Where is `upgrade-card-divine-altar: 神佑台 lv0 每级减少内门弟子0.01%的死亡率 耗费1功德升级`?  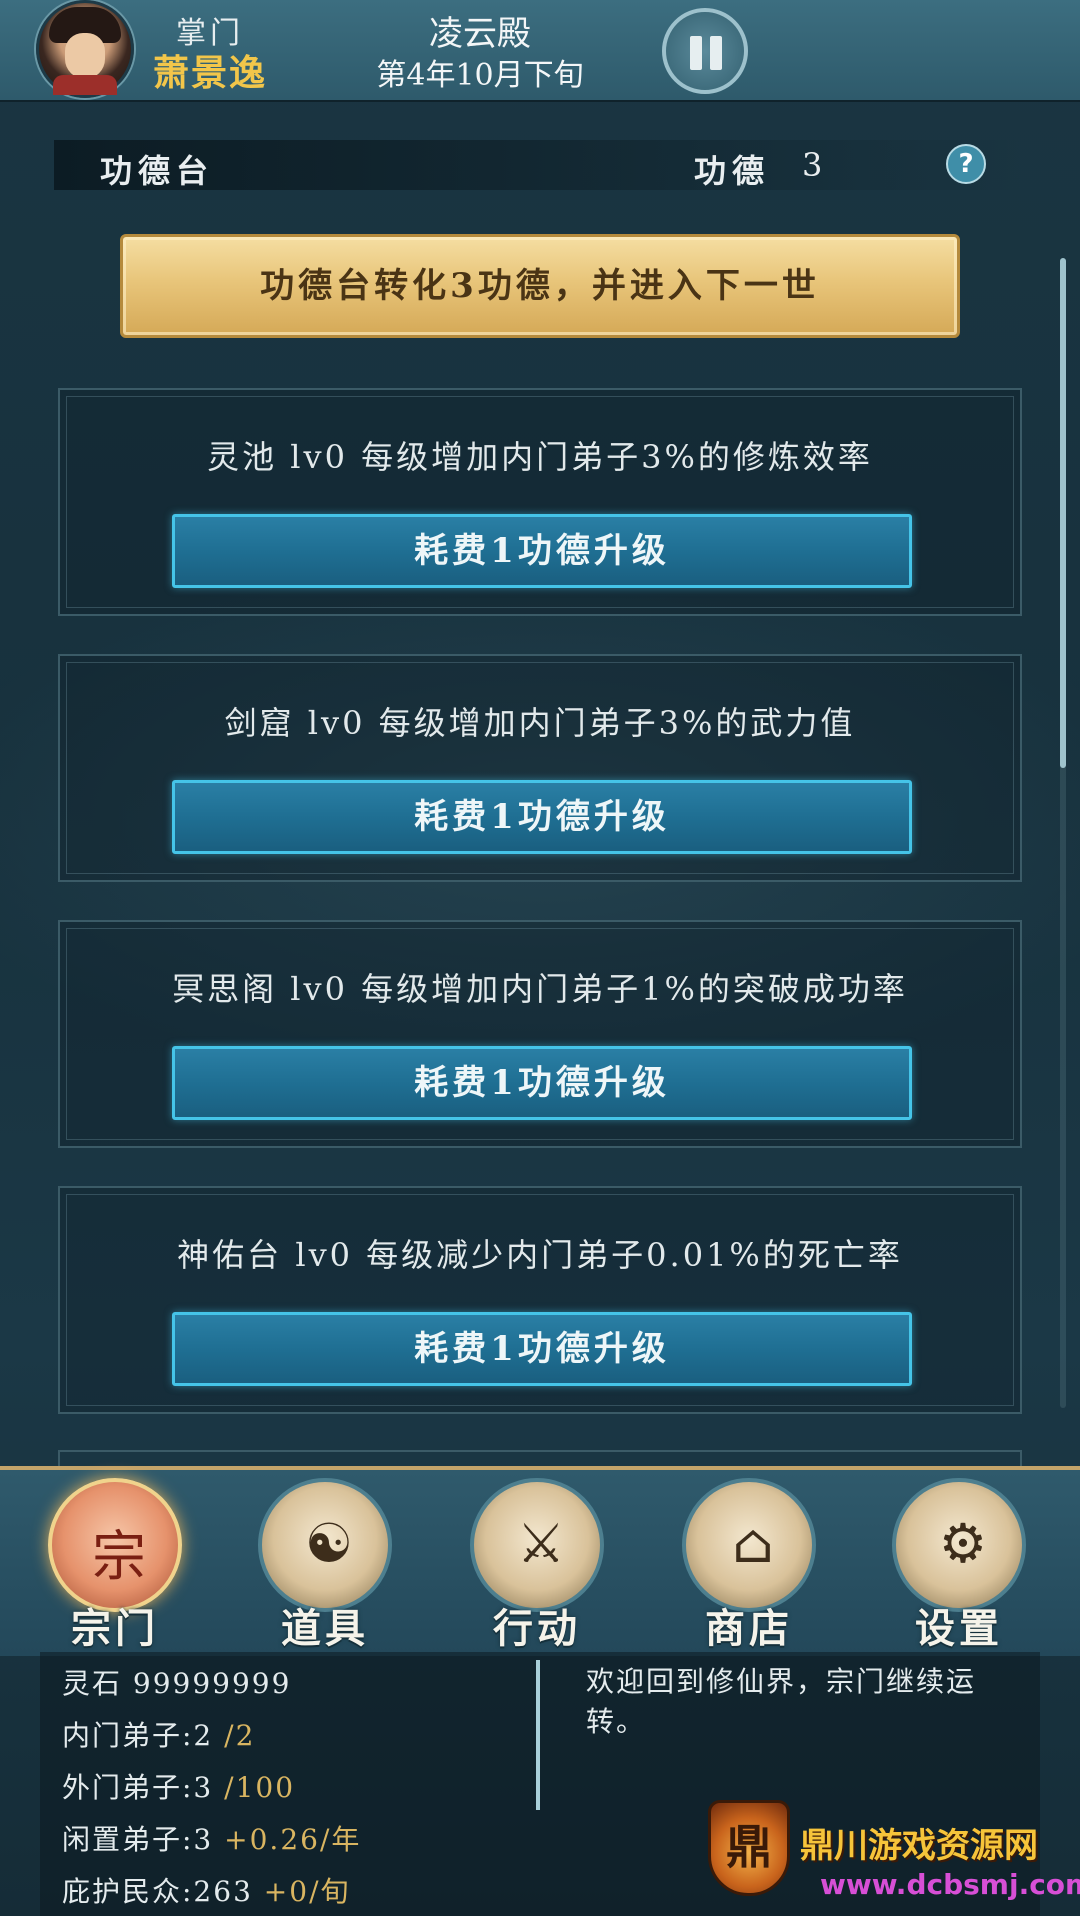 upgrade-card-divine-altar: 神佑台 lv0 每级减少内门弟子0.01%的死亡率 耗费1功德升级 is located at coordinates (540, 1300).